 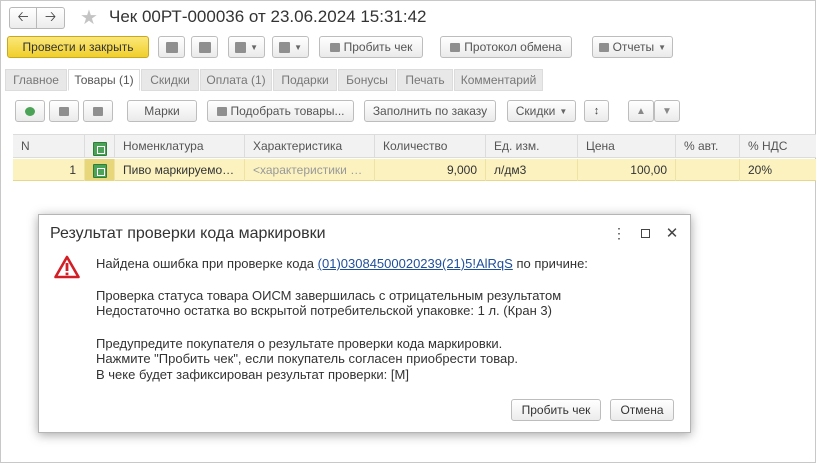 I want to click on arrow-right-icon: 🡢, so click(x=50, y=16).